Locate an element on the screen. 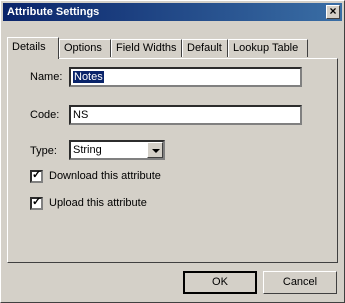 The image size is (345, 303). close-icon: × is located at coordinates (333, 11).